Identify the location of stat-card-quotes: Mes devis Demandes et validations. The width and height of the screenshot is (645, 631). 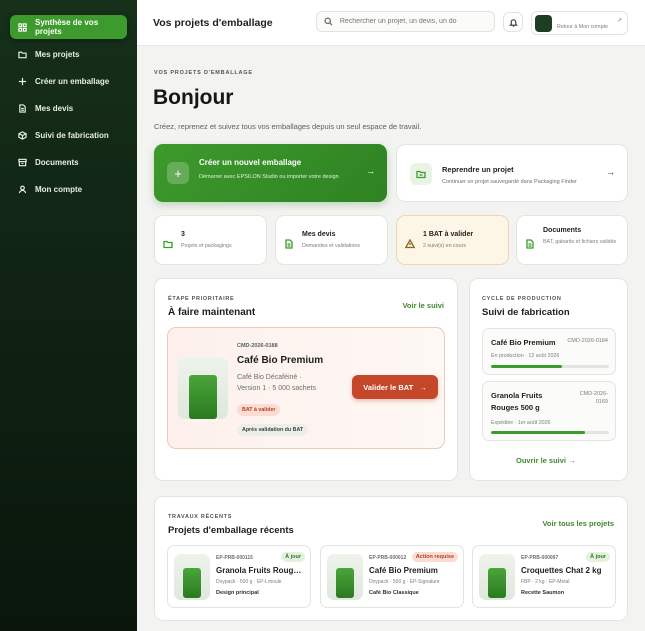
(331, 240).